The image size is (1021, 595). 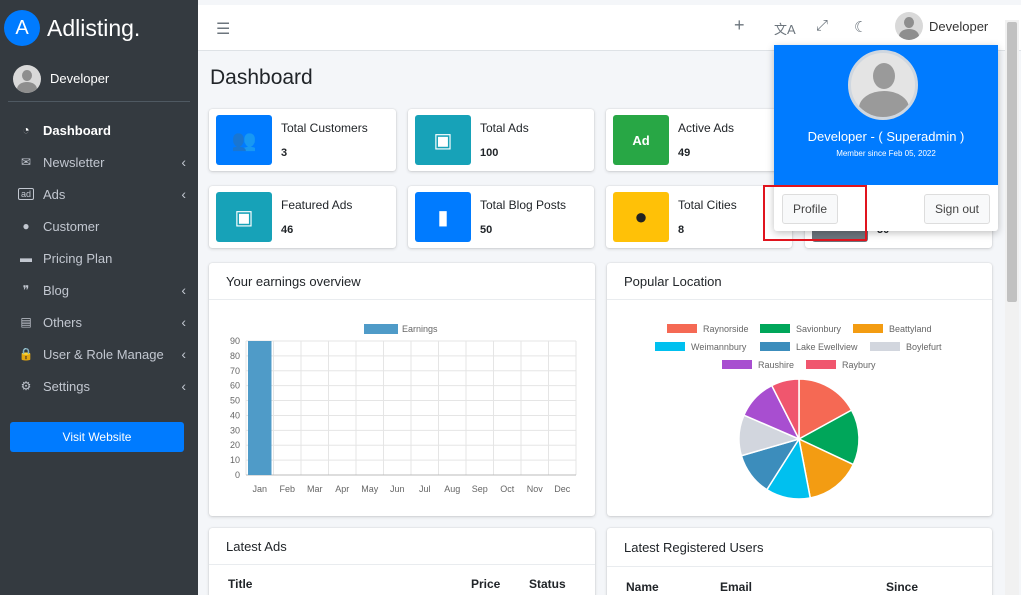 What do you see at coordinates (244, 140) in the screenshot?
I see `users-icon: 👥` at bounding box center [244, 140].